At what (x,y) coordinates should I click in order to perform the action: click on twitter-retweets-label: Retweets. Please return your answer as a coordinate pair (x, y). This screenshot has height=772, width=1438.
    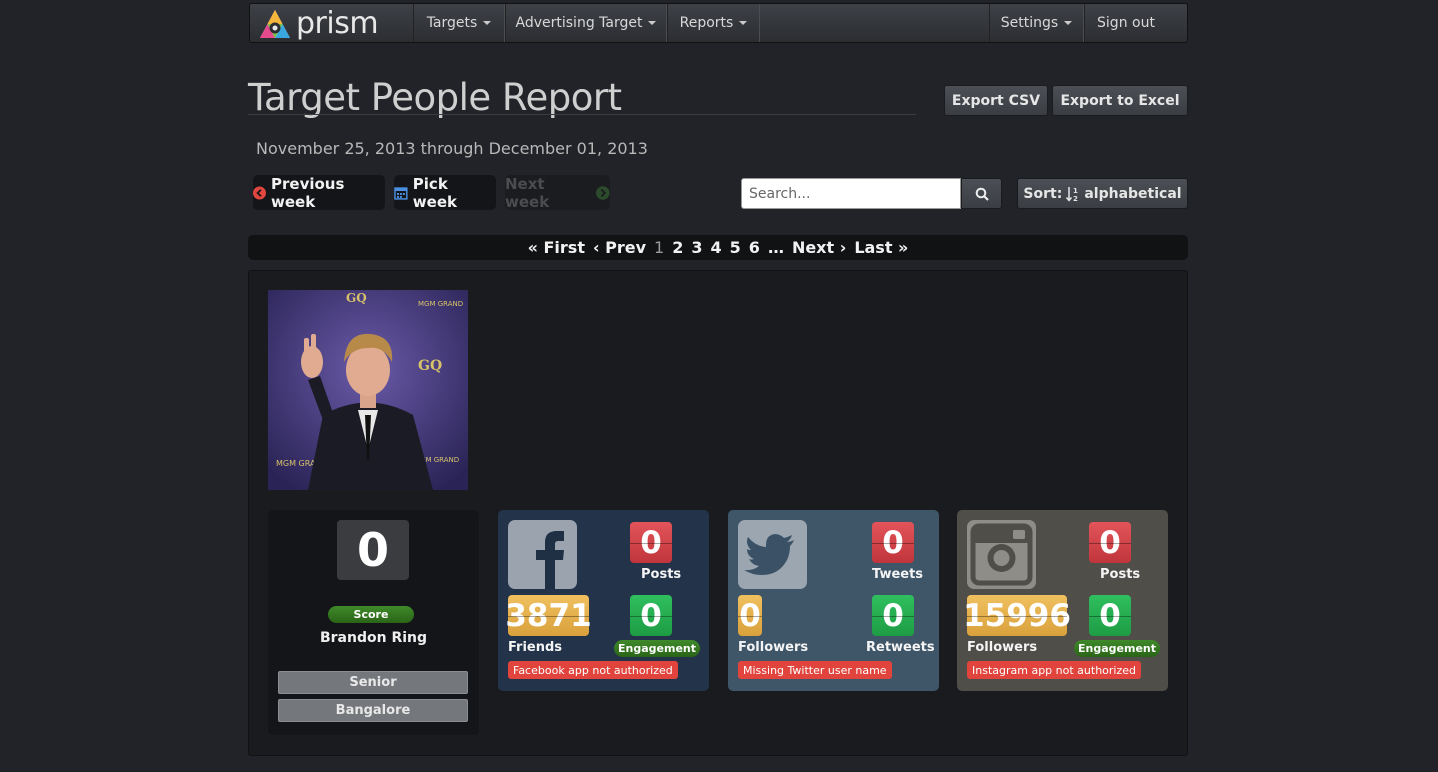
    Looking at the image, I should click on (900, 647).